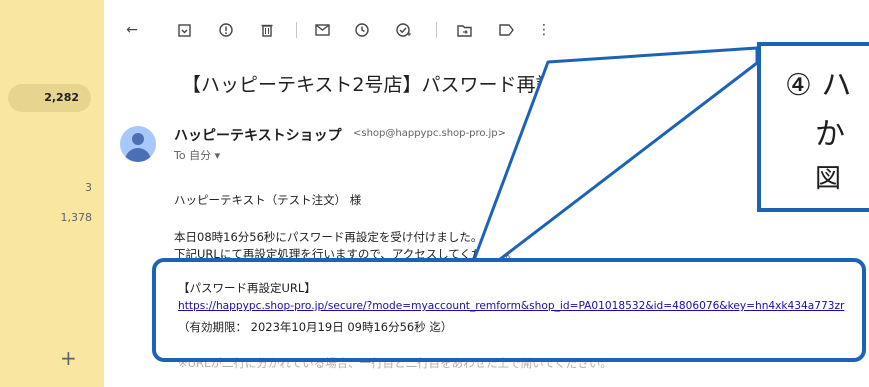  I want to click on annotation-callout: ④ ハ か 図, so click(813, 127).